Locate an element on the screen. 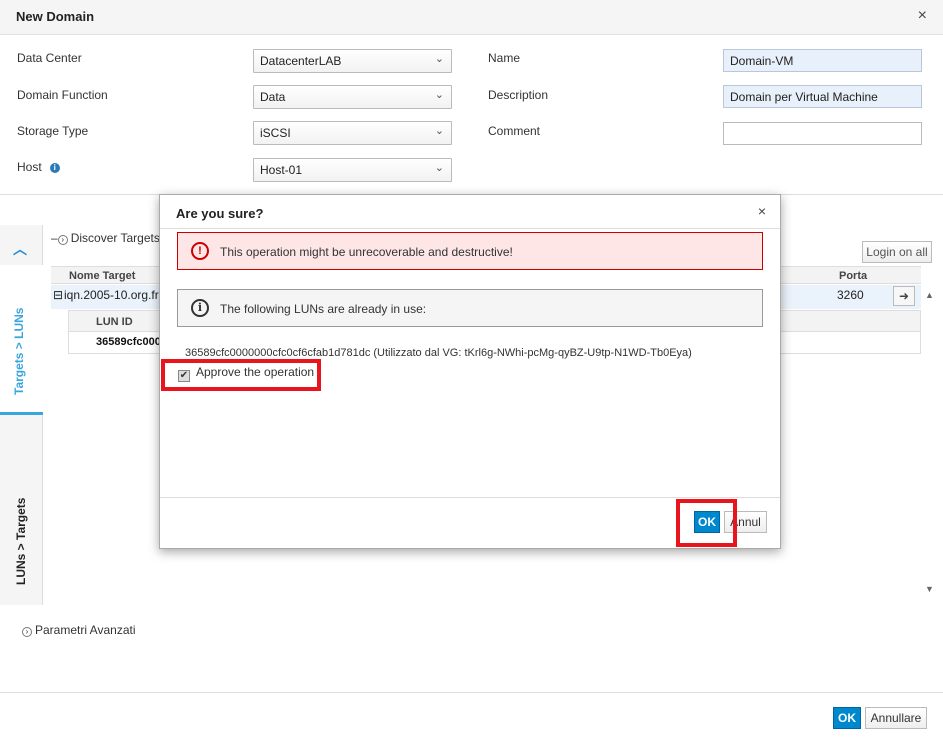 This screenshot has width=943, height=741. confirm-title: Are you sure? is located at coordinates (220, 213).